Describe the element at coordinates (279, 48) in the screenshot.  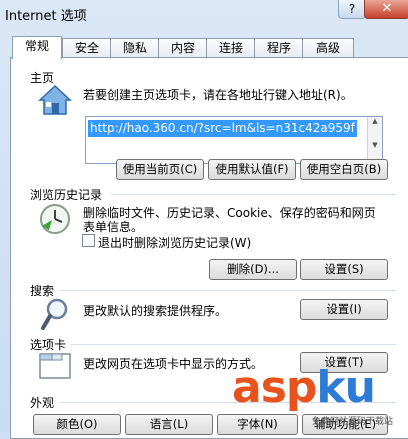
I see `tab-programs: 程序` at that location.